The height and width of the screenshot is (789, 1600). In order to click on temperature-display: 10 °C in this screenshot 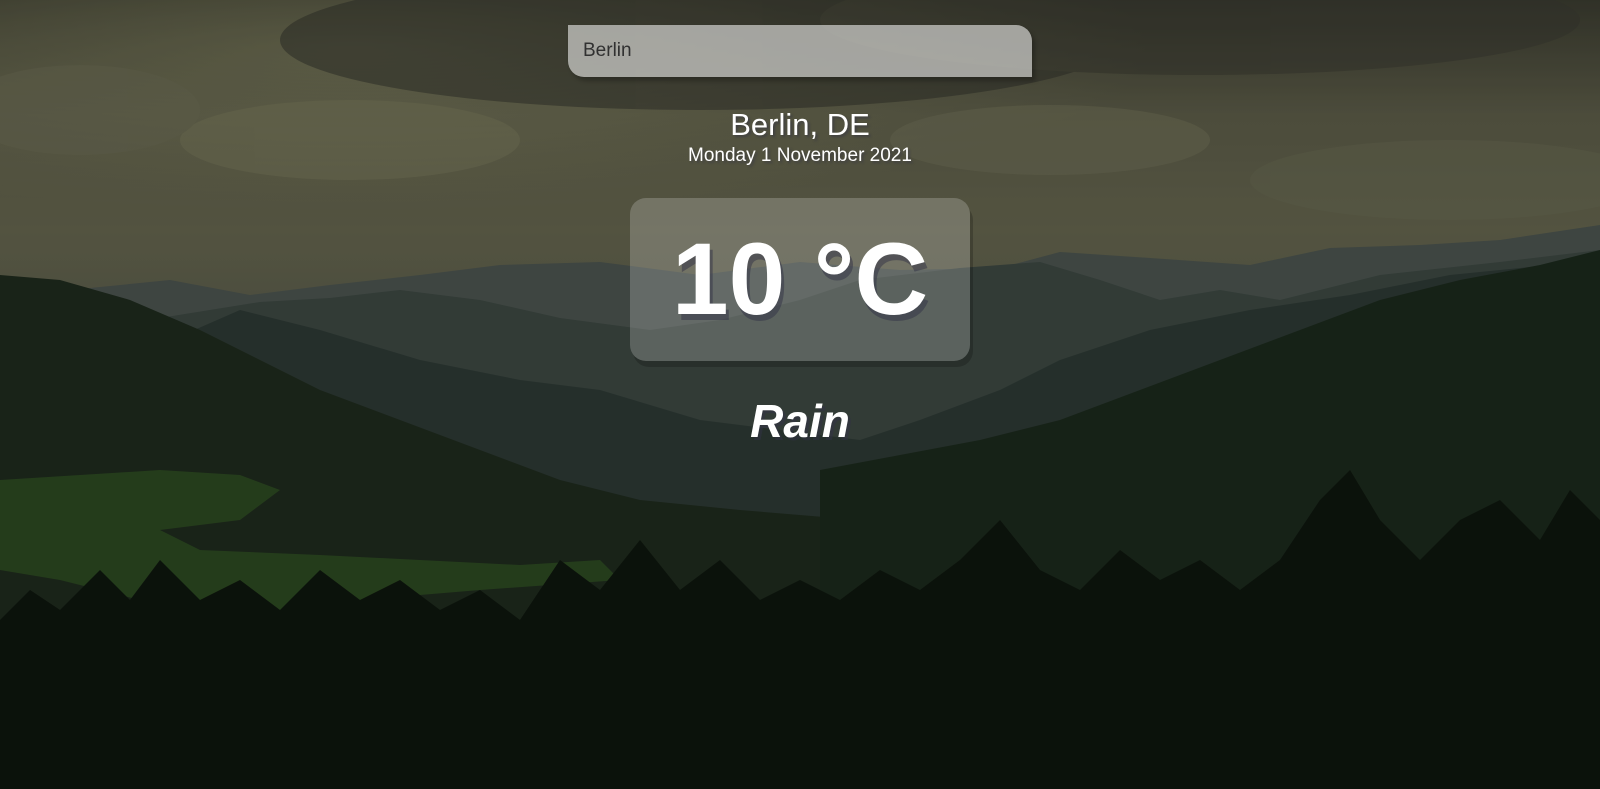, I will do `click(800, 279)`.